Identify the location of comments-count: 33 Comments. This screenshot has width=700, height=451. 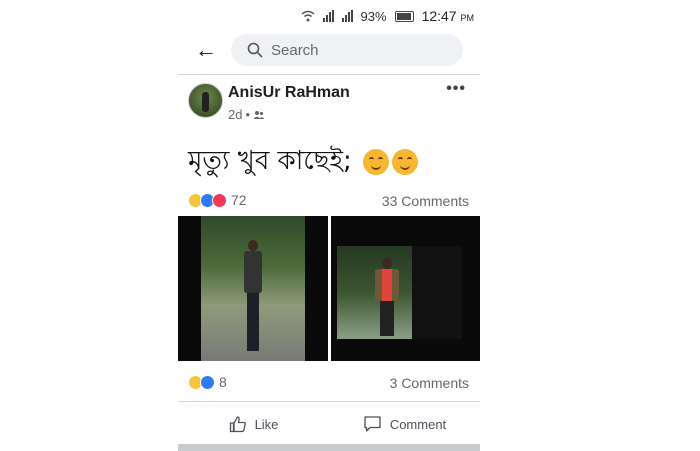
(425, 201).